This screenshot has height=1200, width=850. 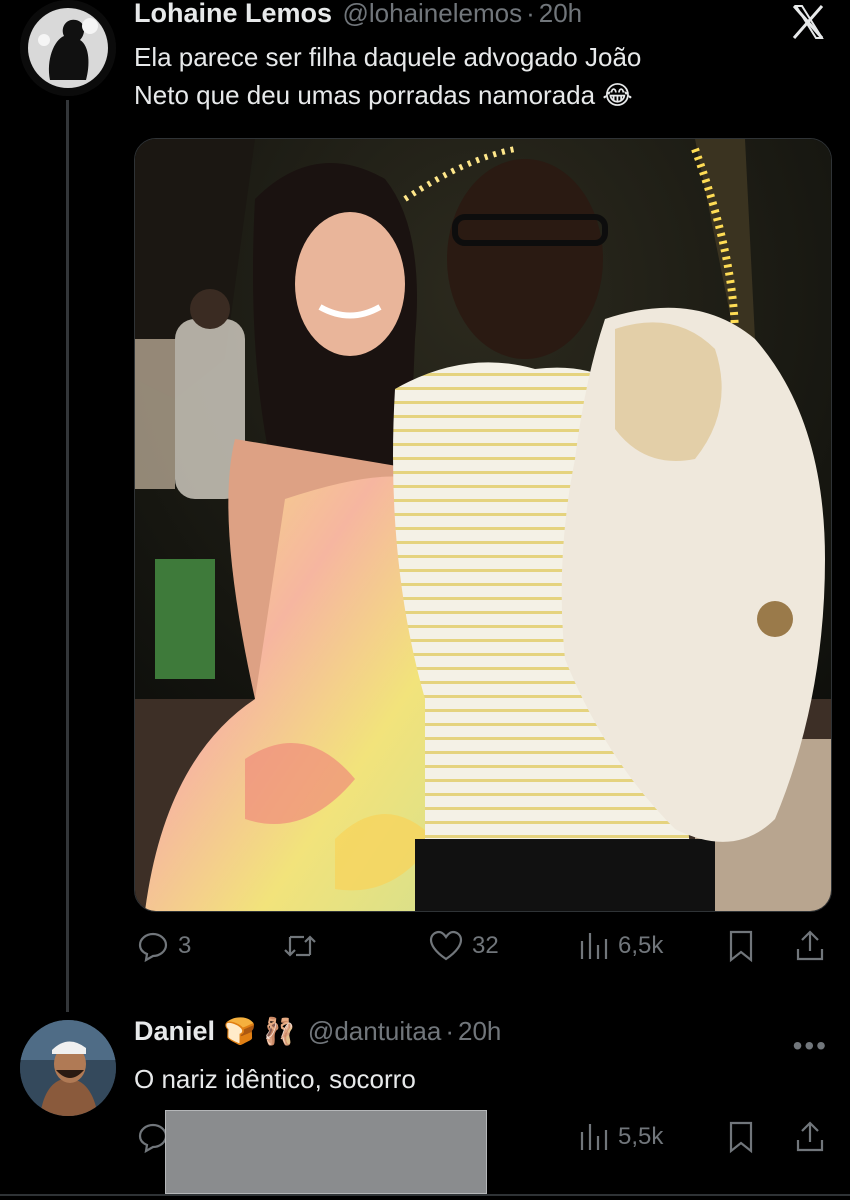 What do you see at coordinates (67, 556) in the screenshot?
I see `thread-line` at bounding box center [67, 556].